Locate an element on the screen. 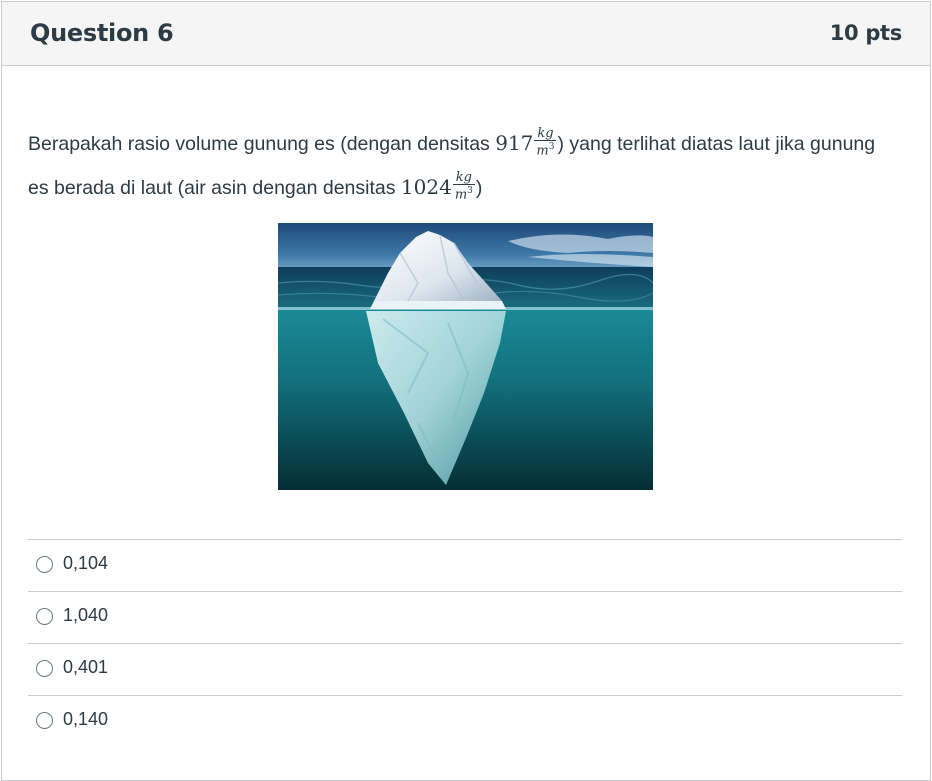  iceberg-illustration is located at coordinates (465, 356).